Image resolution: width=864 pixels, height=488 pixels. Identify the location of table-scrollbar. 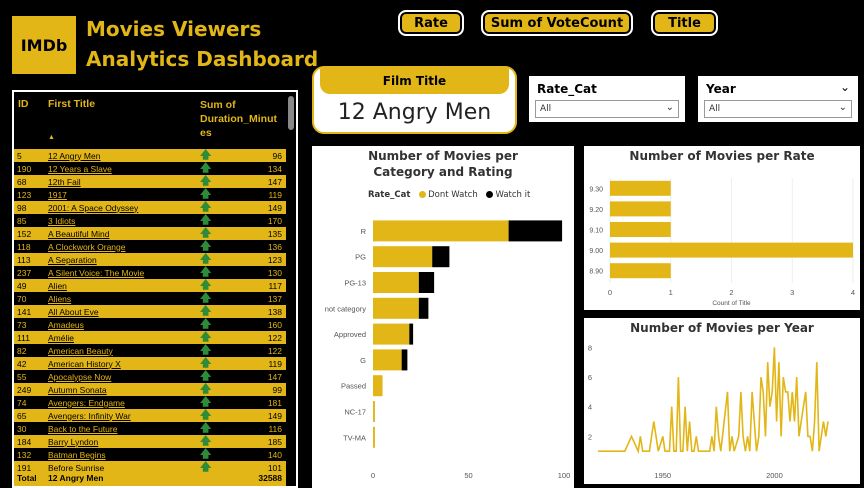
(291, 113).